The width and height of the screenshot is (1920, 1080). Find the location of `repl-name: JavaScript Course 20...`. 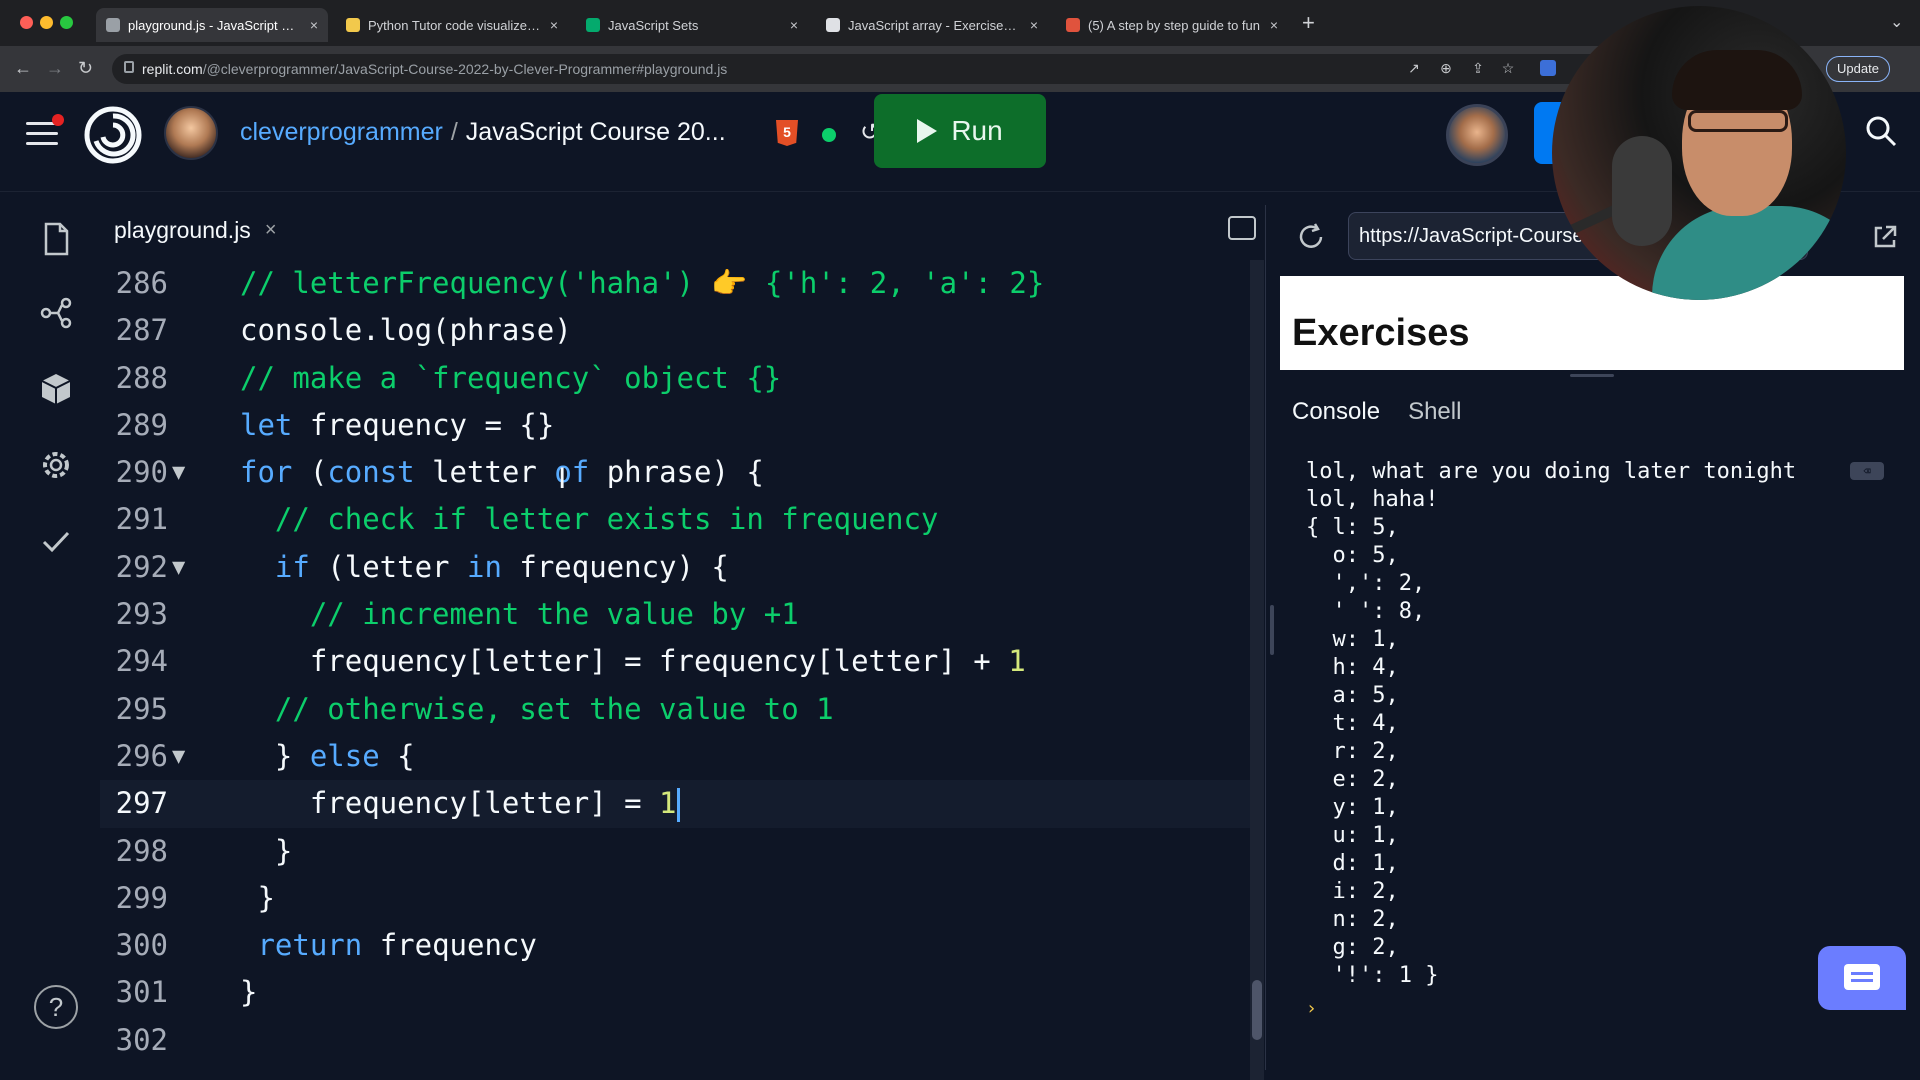

repl-name: JavaScript Course 20... is located at coordinates (596, 132).